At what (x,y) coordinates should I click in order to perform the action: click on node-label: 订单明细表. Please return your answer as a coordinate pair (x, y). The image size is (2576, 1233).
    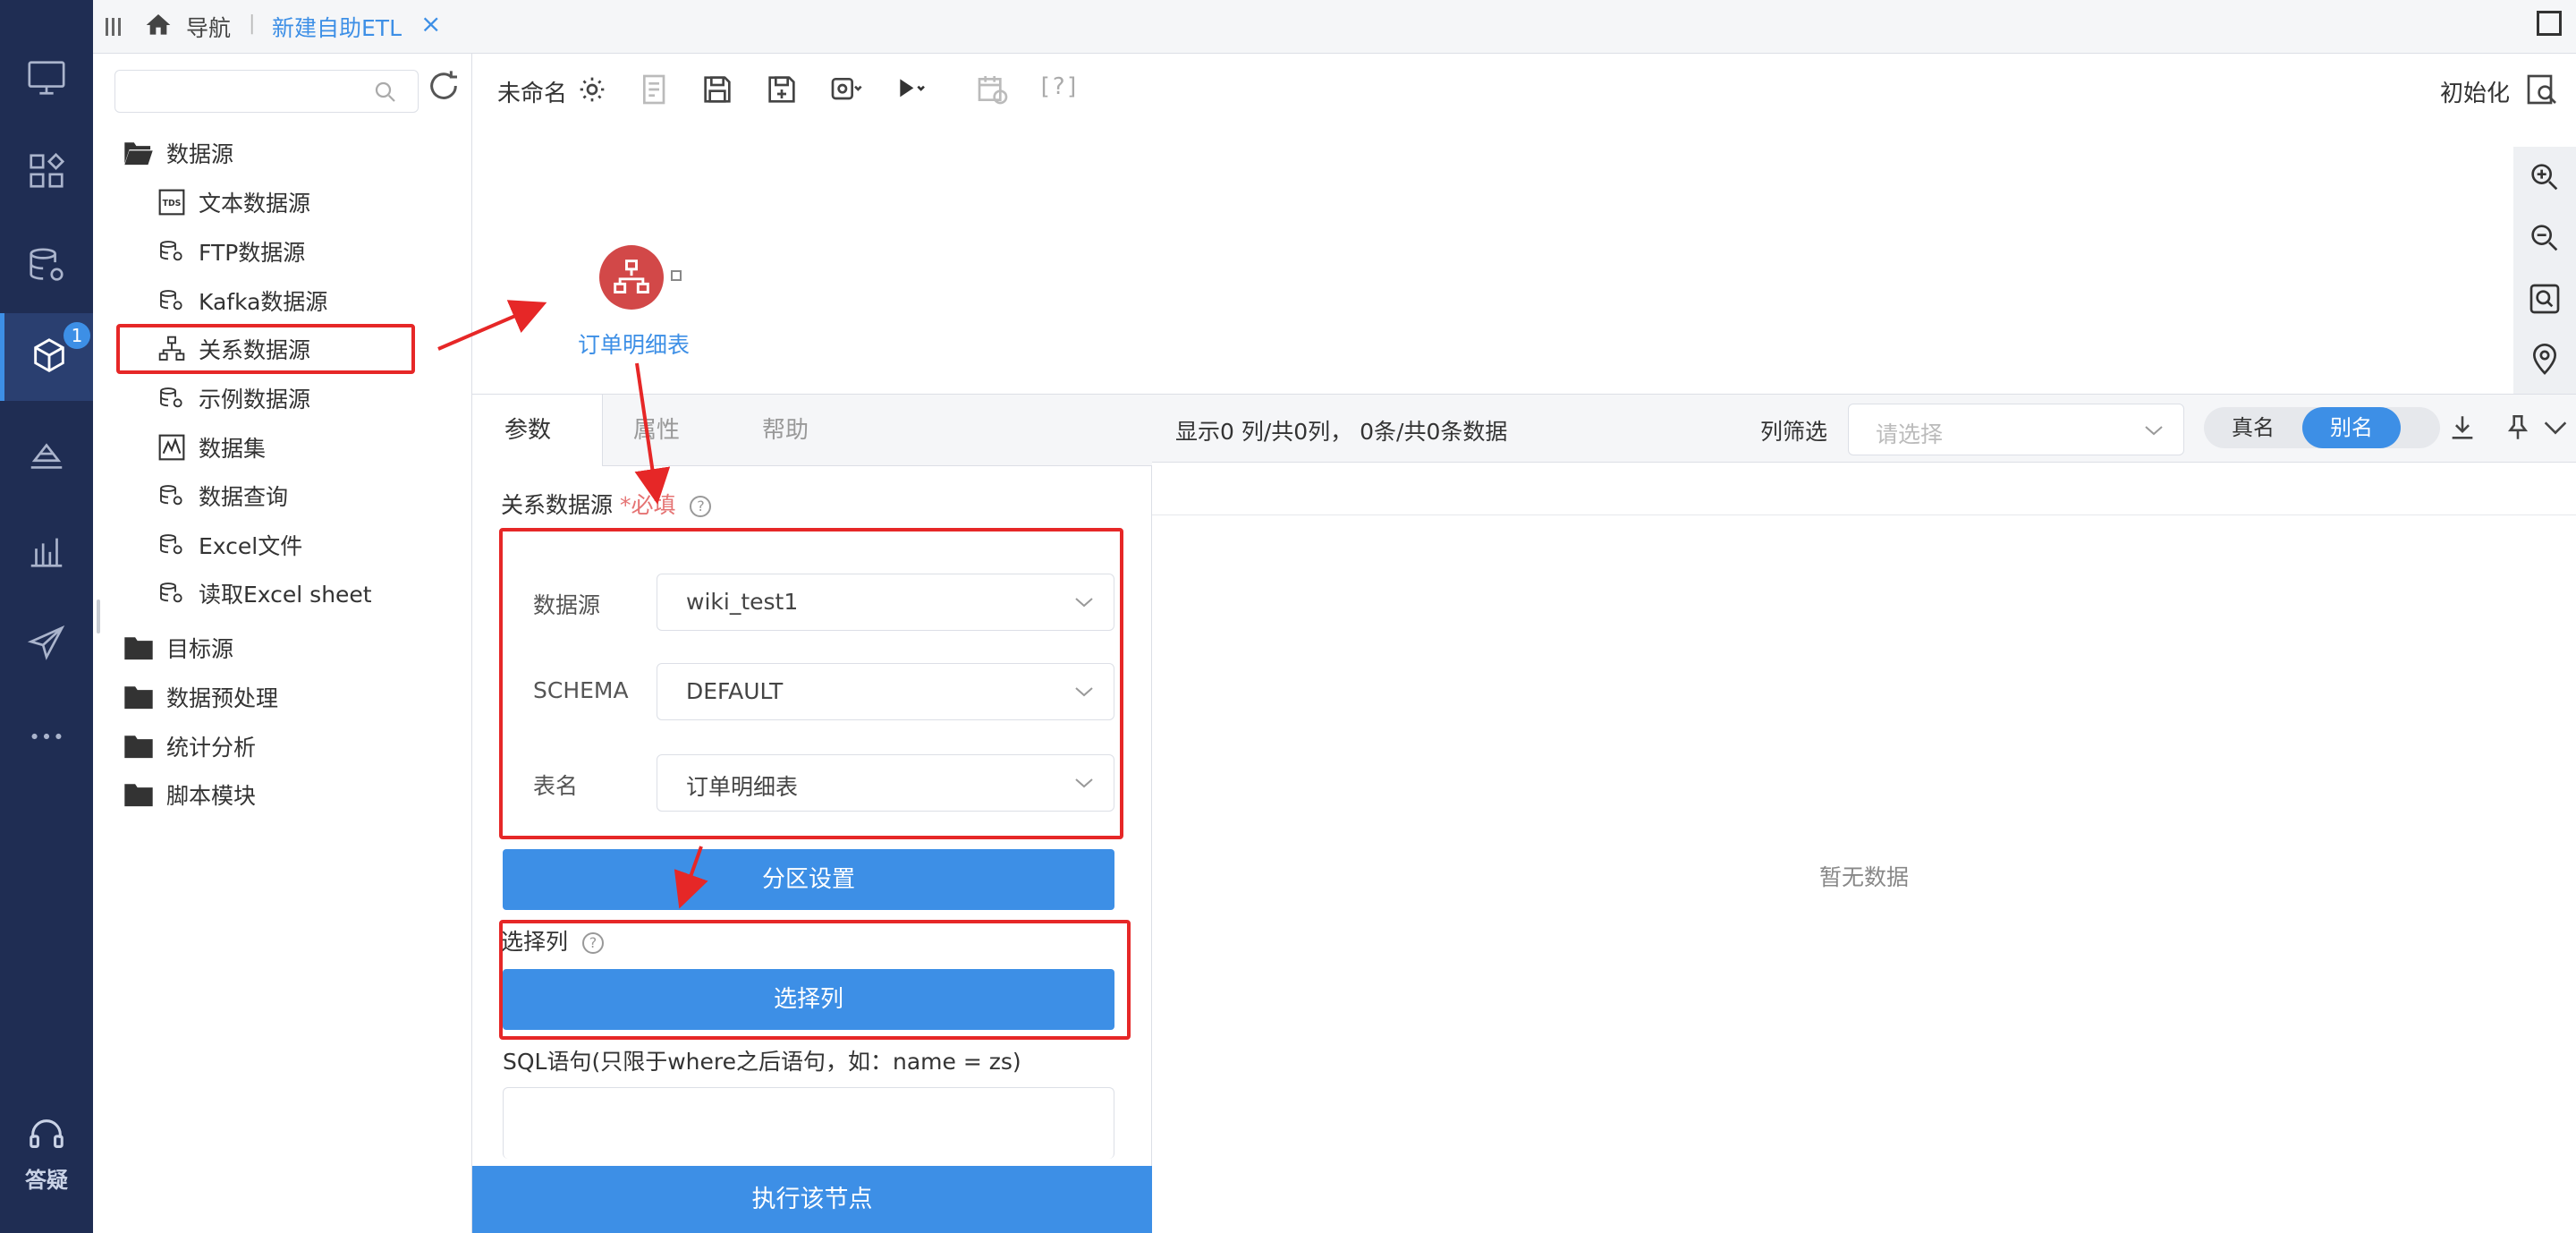
    Looking at the image, I should click on (634, 343).